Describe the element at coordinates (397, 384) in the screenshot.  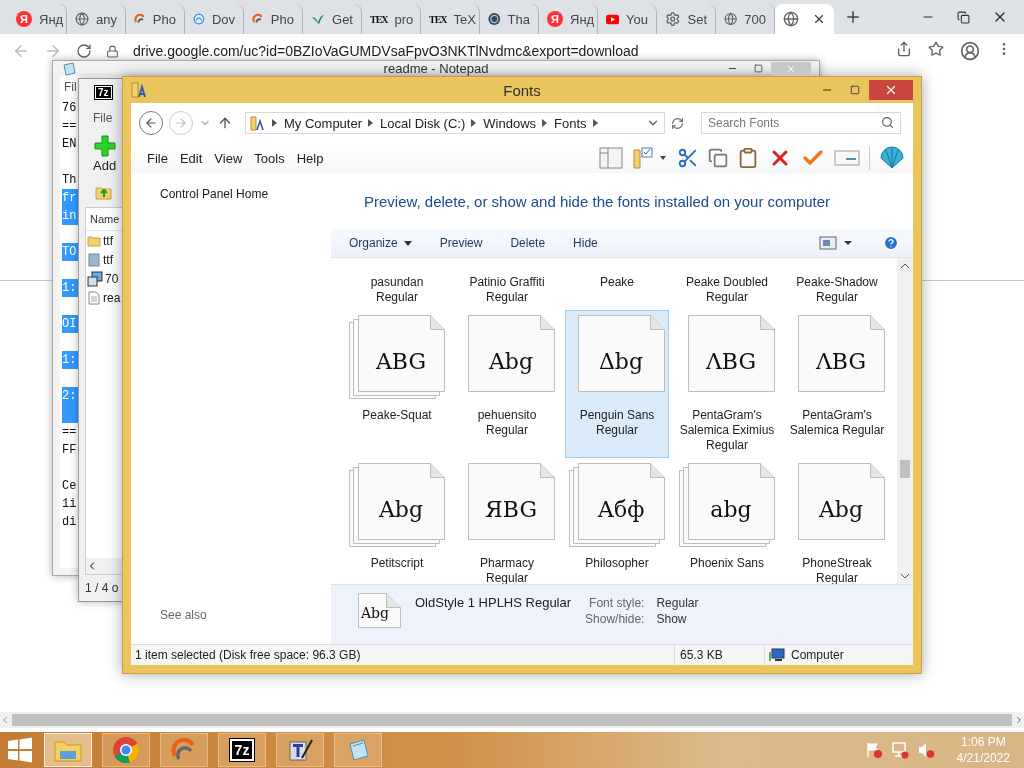
I see `font-tile: ABG Peake-Squat` at that location.